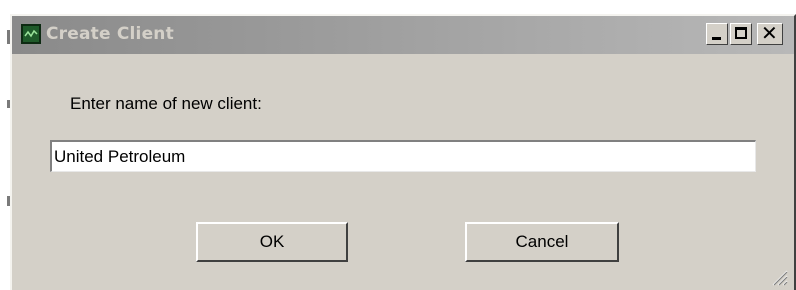 The image size is (796, 290). Describe the element at coordinates (403, 156) in the screenshot. I see `client-name-input` at that location.